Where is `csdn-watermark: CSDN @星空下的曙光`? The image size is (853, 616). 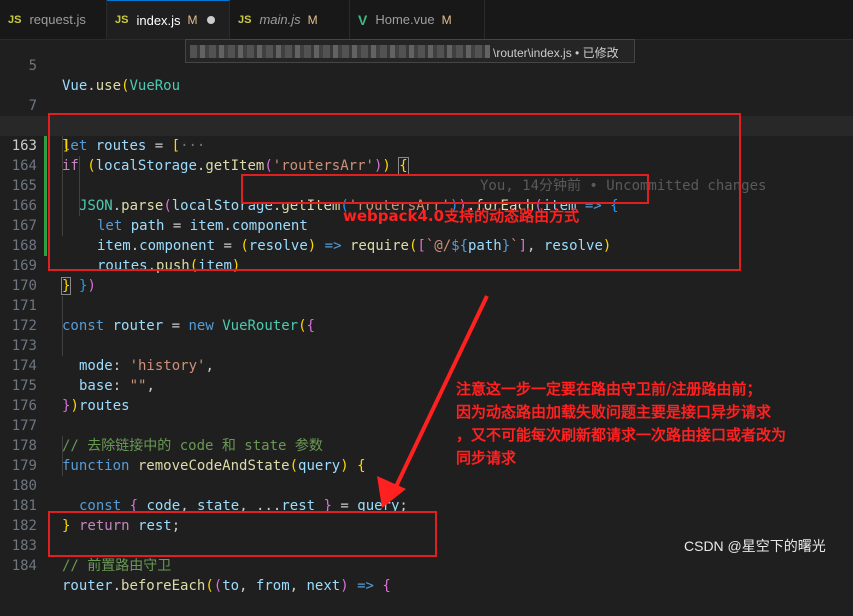 csdn-watermark: CSDN @星空下的曙光 is located at coordinates (755, 546).